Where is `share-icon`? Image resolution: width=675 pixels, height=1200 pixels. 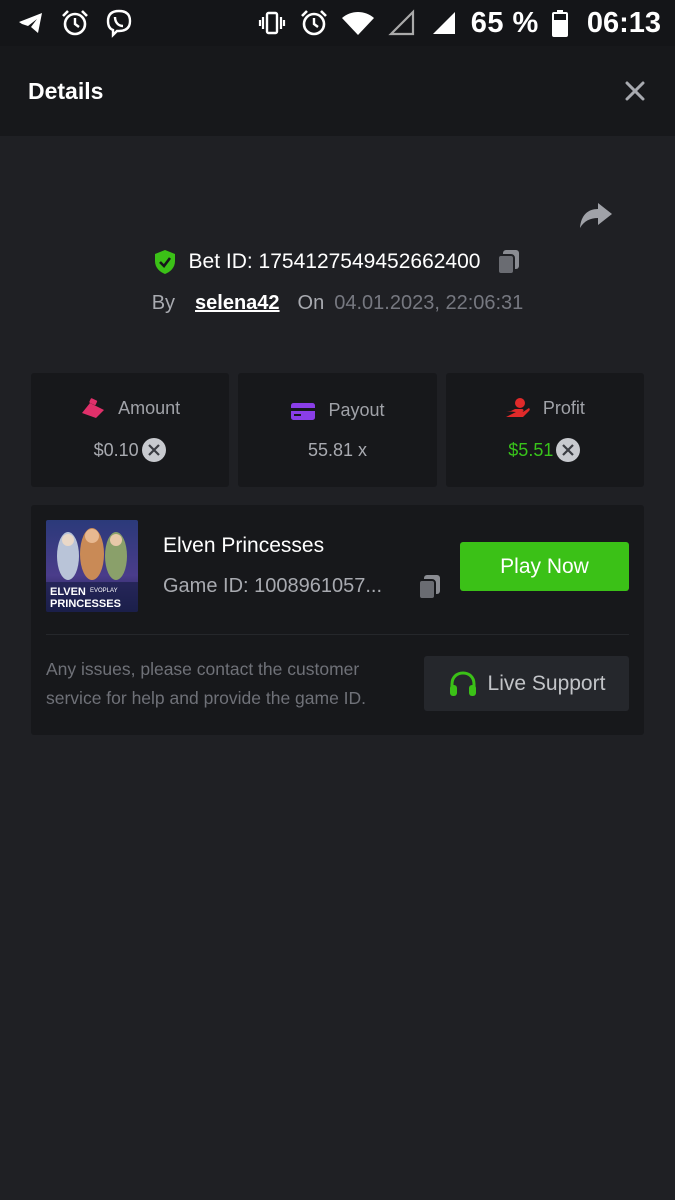 share-icon is located at coordinates (596, 215).